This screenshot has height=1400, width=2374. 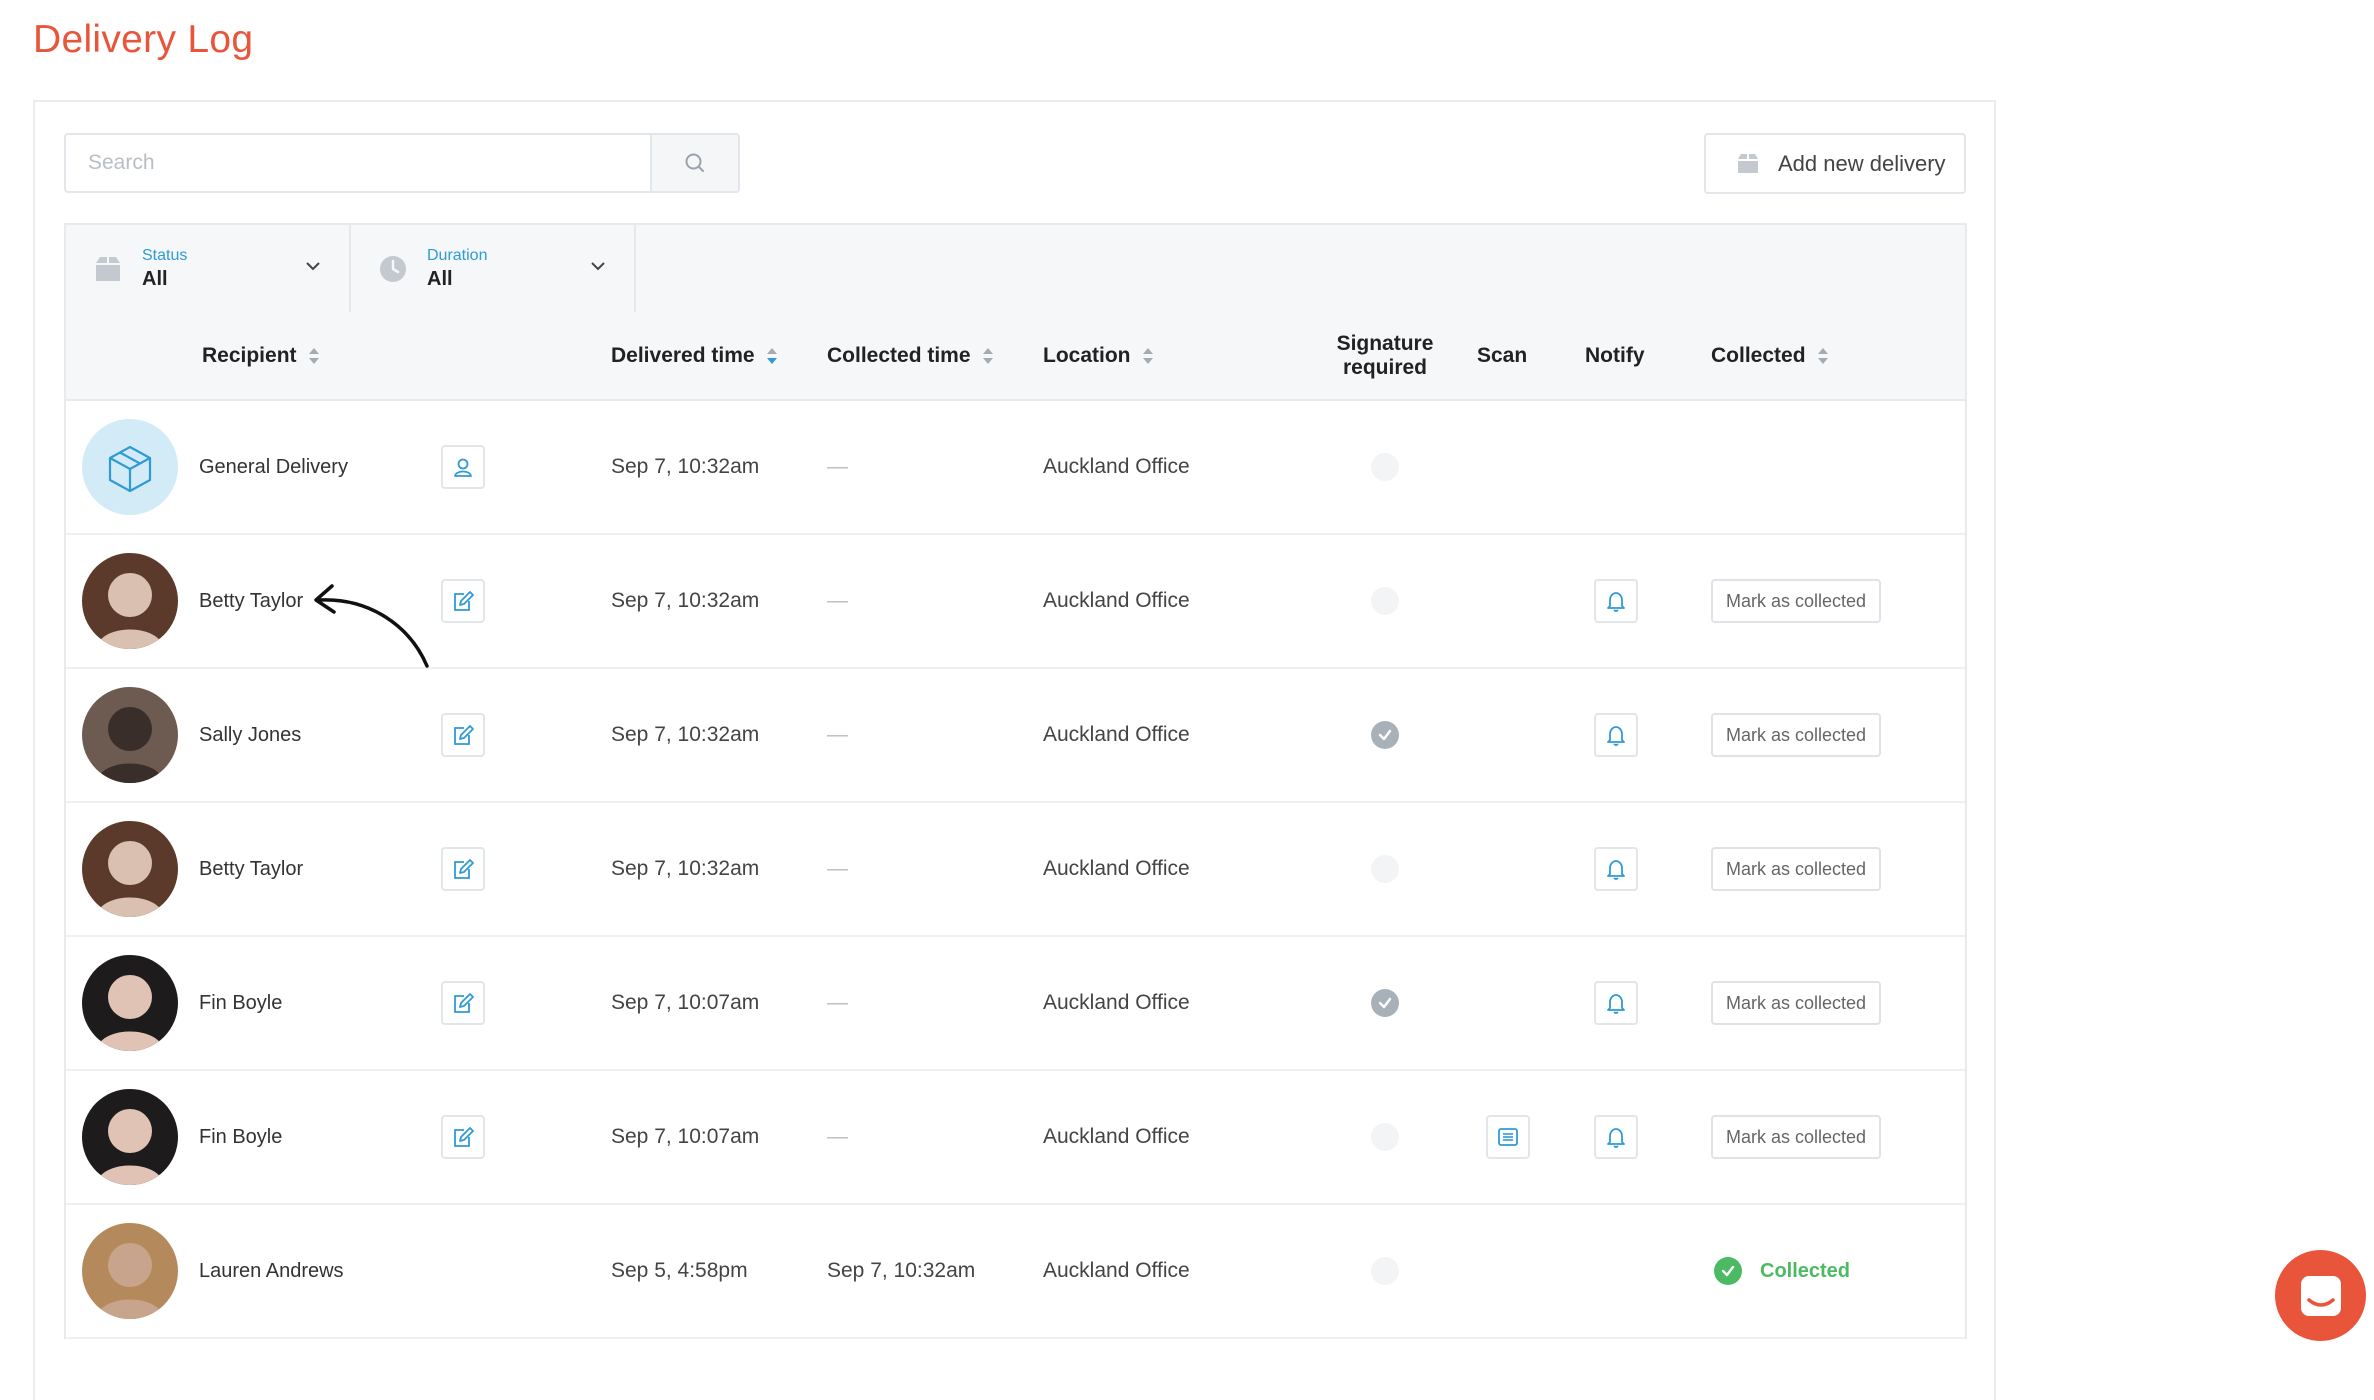 What do you see at coordinates (208, 268) in the screenshot?
I see `status-filter: Status All` at bounding box center [208, 268].